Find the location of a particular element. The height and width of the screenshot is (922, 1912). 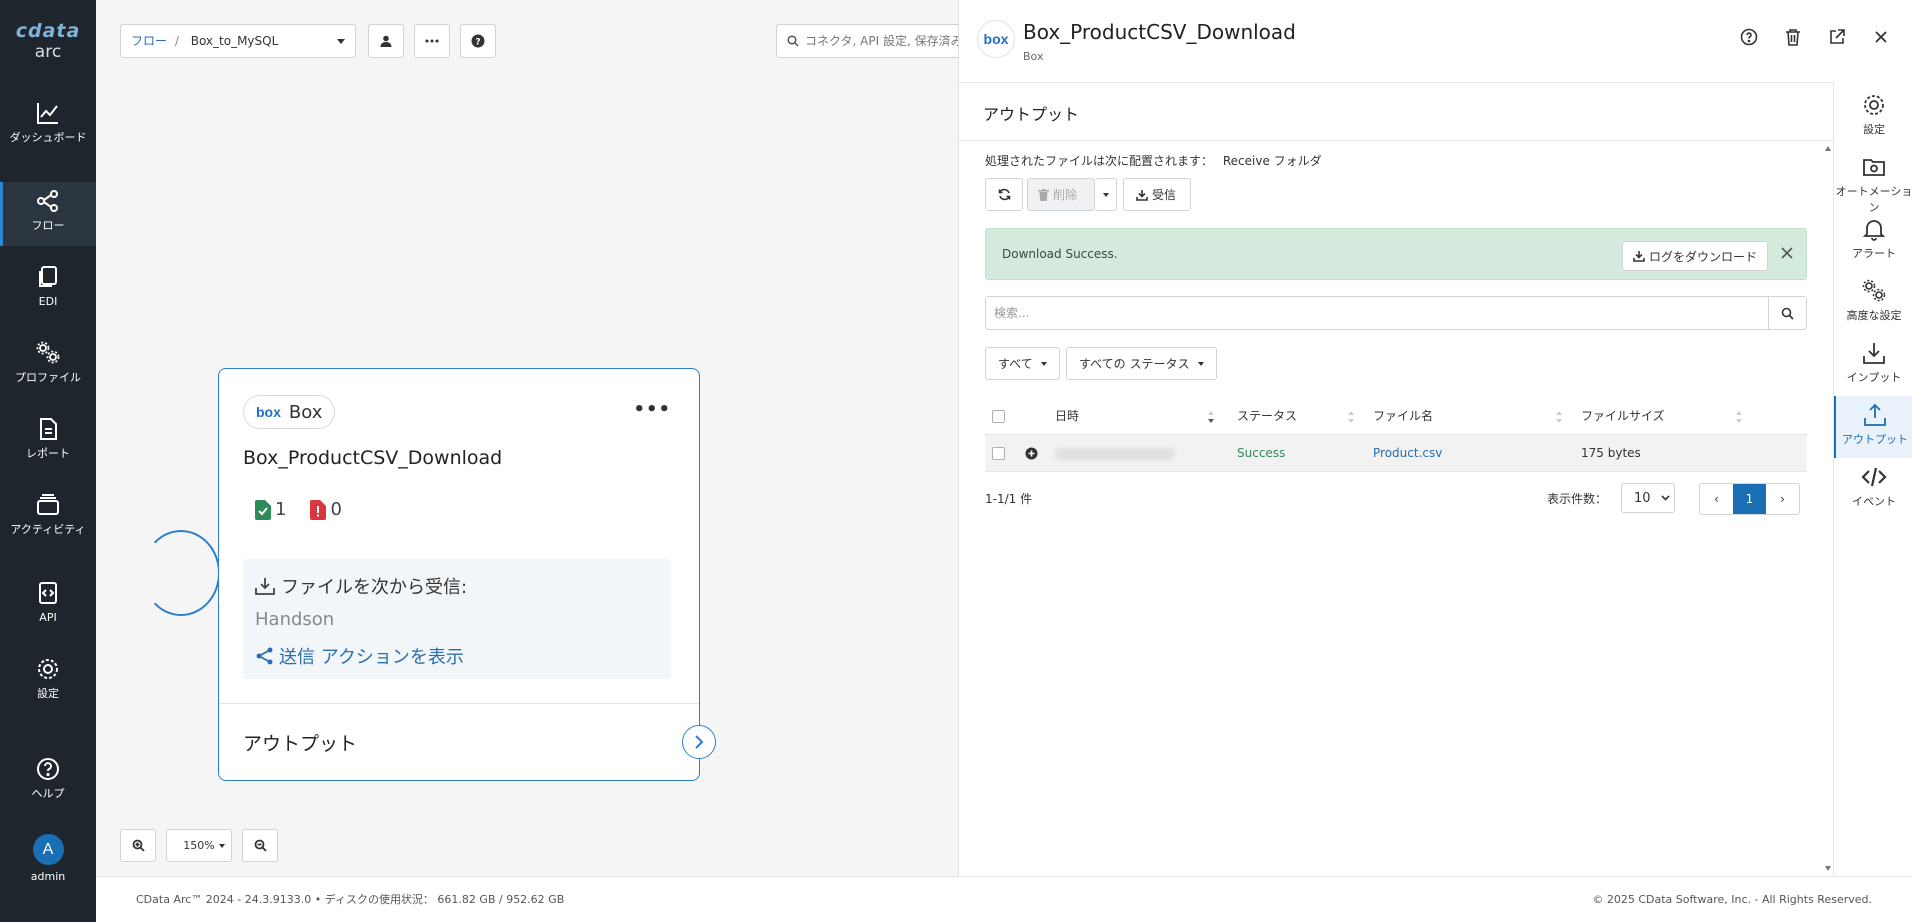

column-header-datetime: 日時 is located at coordinates (1067, 416).